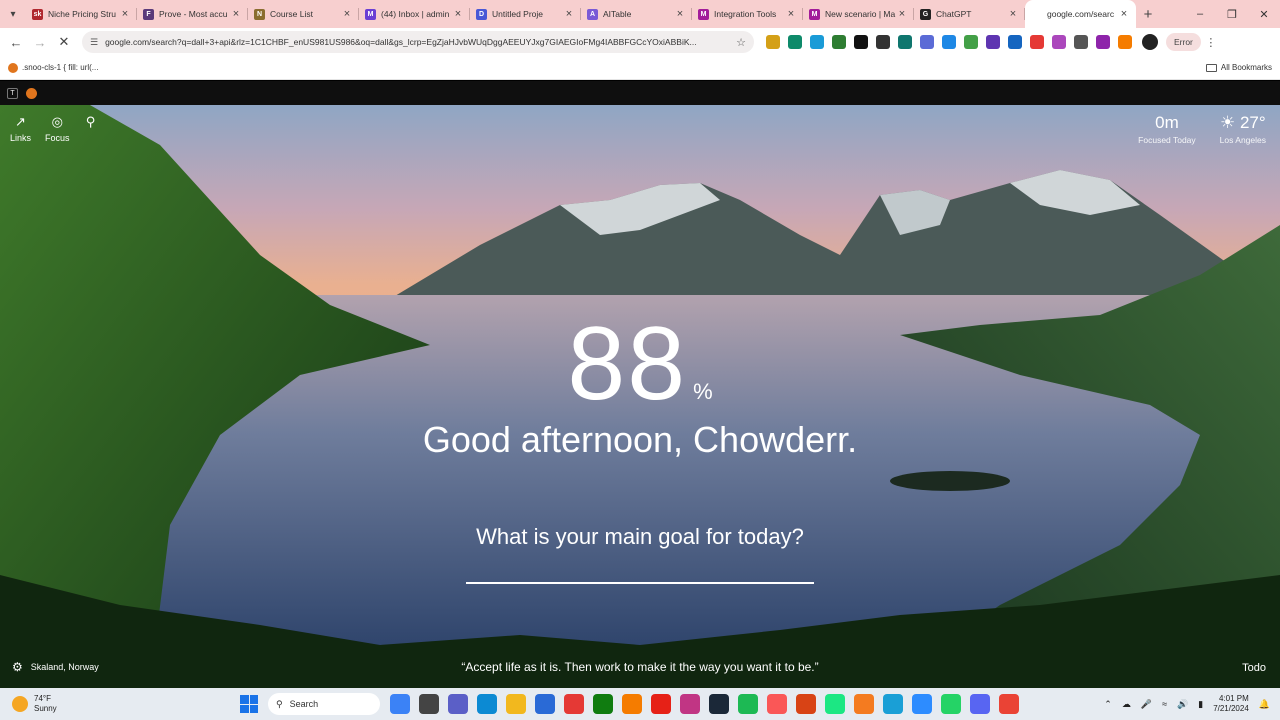  What do you see at coordinates (324, 704) in the screenshot?
I see `taskbar-search: ⚲ Search` at bounding box center [324, 704].